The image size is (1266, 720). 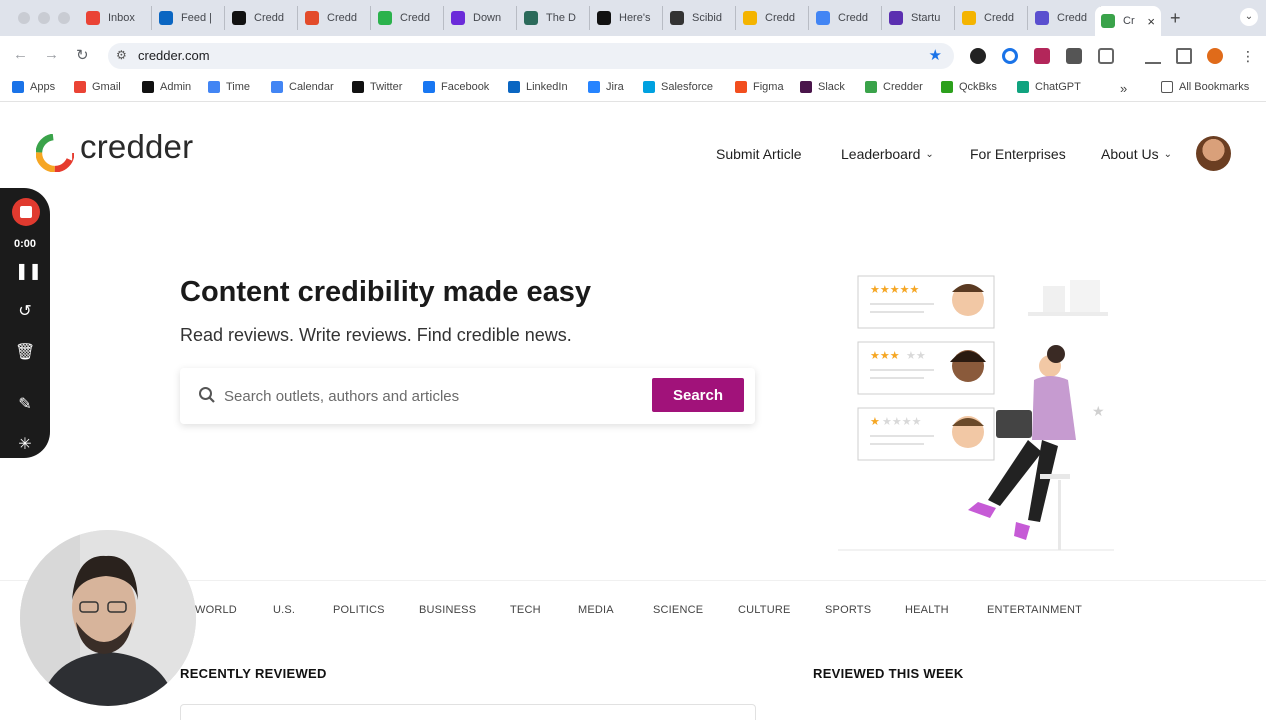 What do you see at coordinates (698, 395) in the screenshot?
I see `search-button: Search` at bounding box center [698, 395].